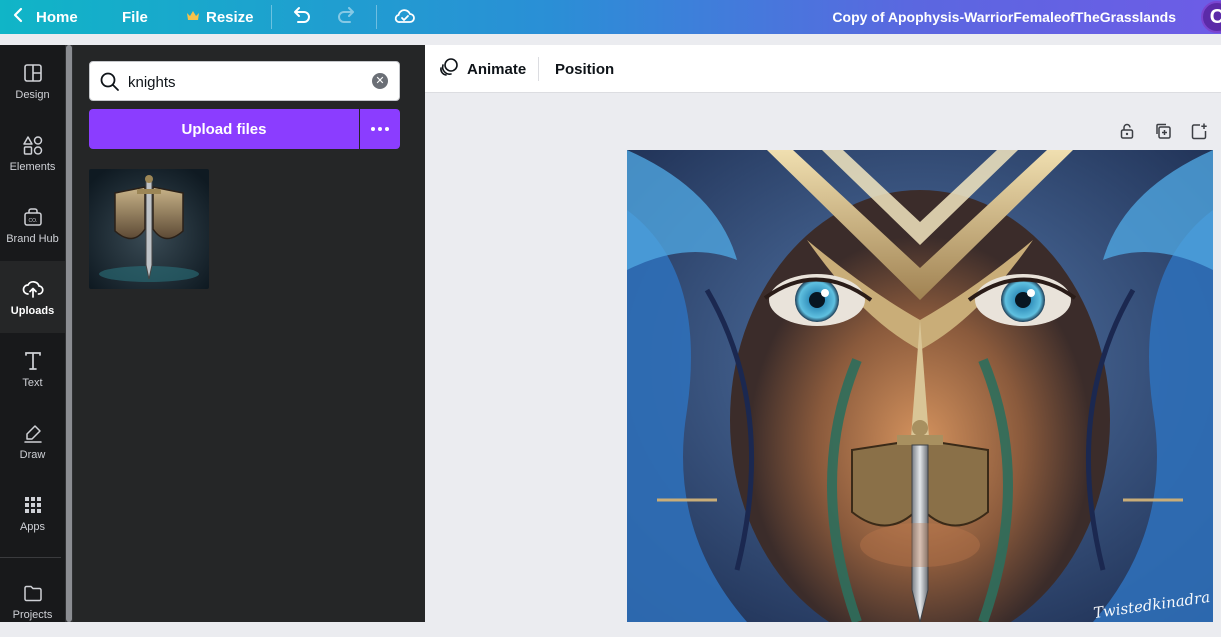 The height and width of the screenshot is (637, 1221). I want to click on rail-label: Apps, so click(32, 526).